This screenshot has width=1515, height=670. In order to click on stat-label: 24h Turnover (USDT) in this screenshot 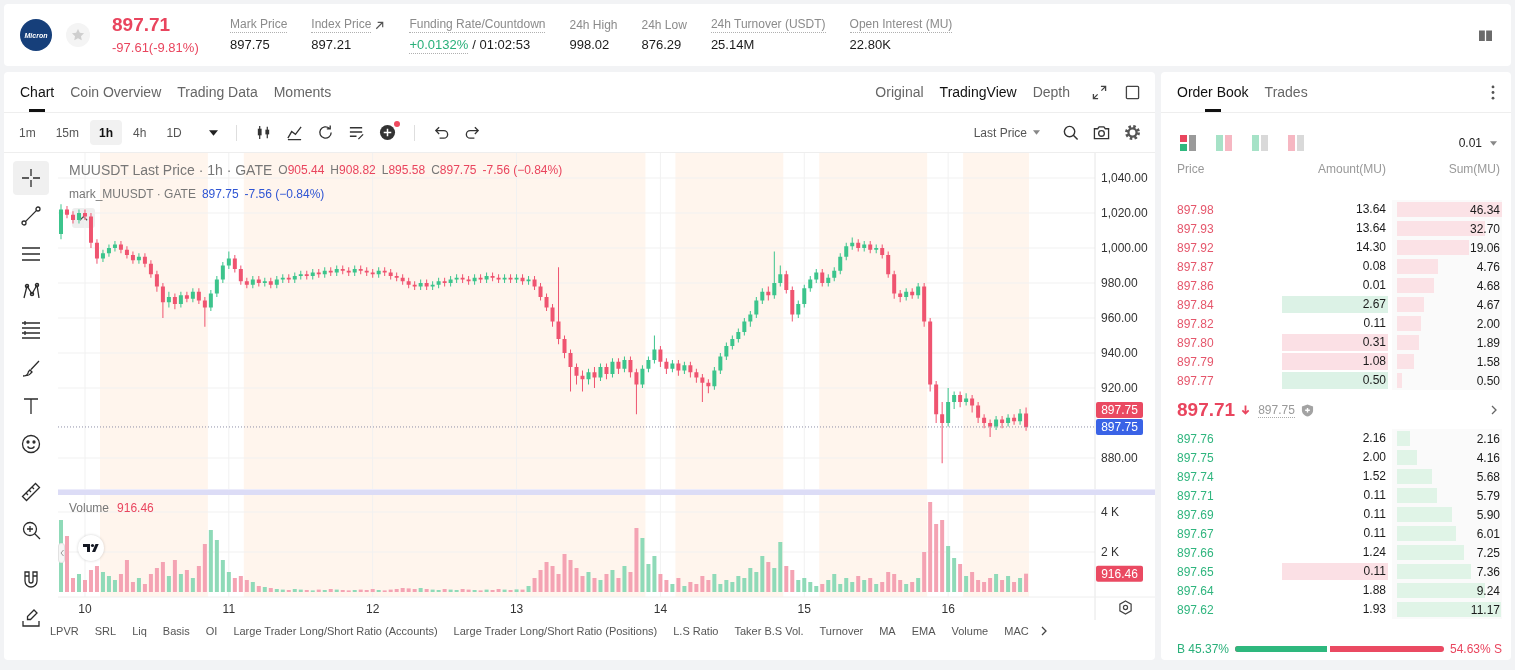, I will do `click(768, 25)`.